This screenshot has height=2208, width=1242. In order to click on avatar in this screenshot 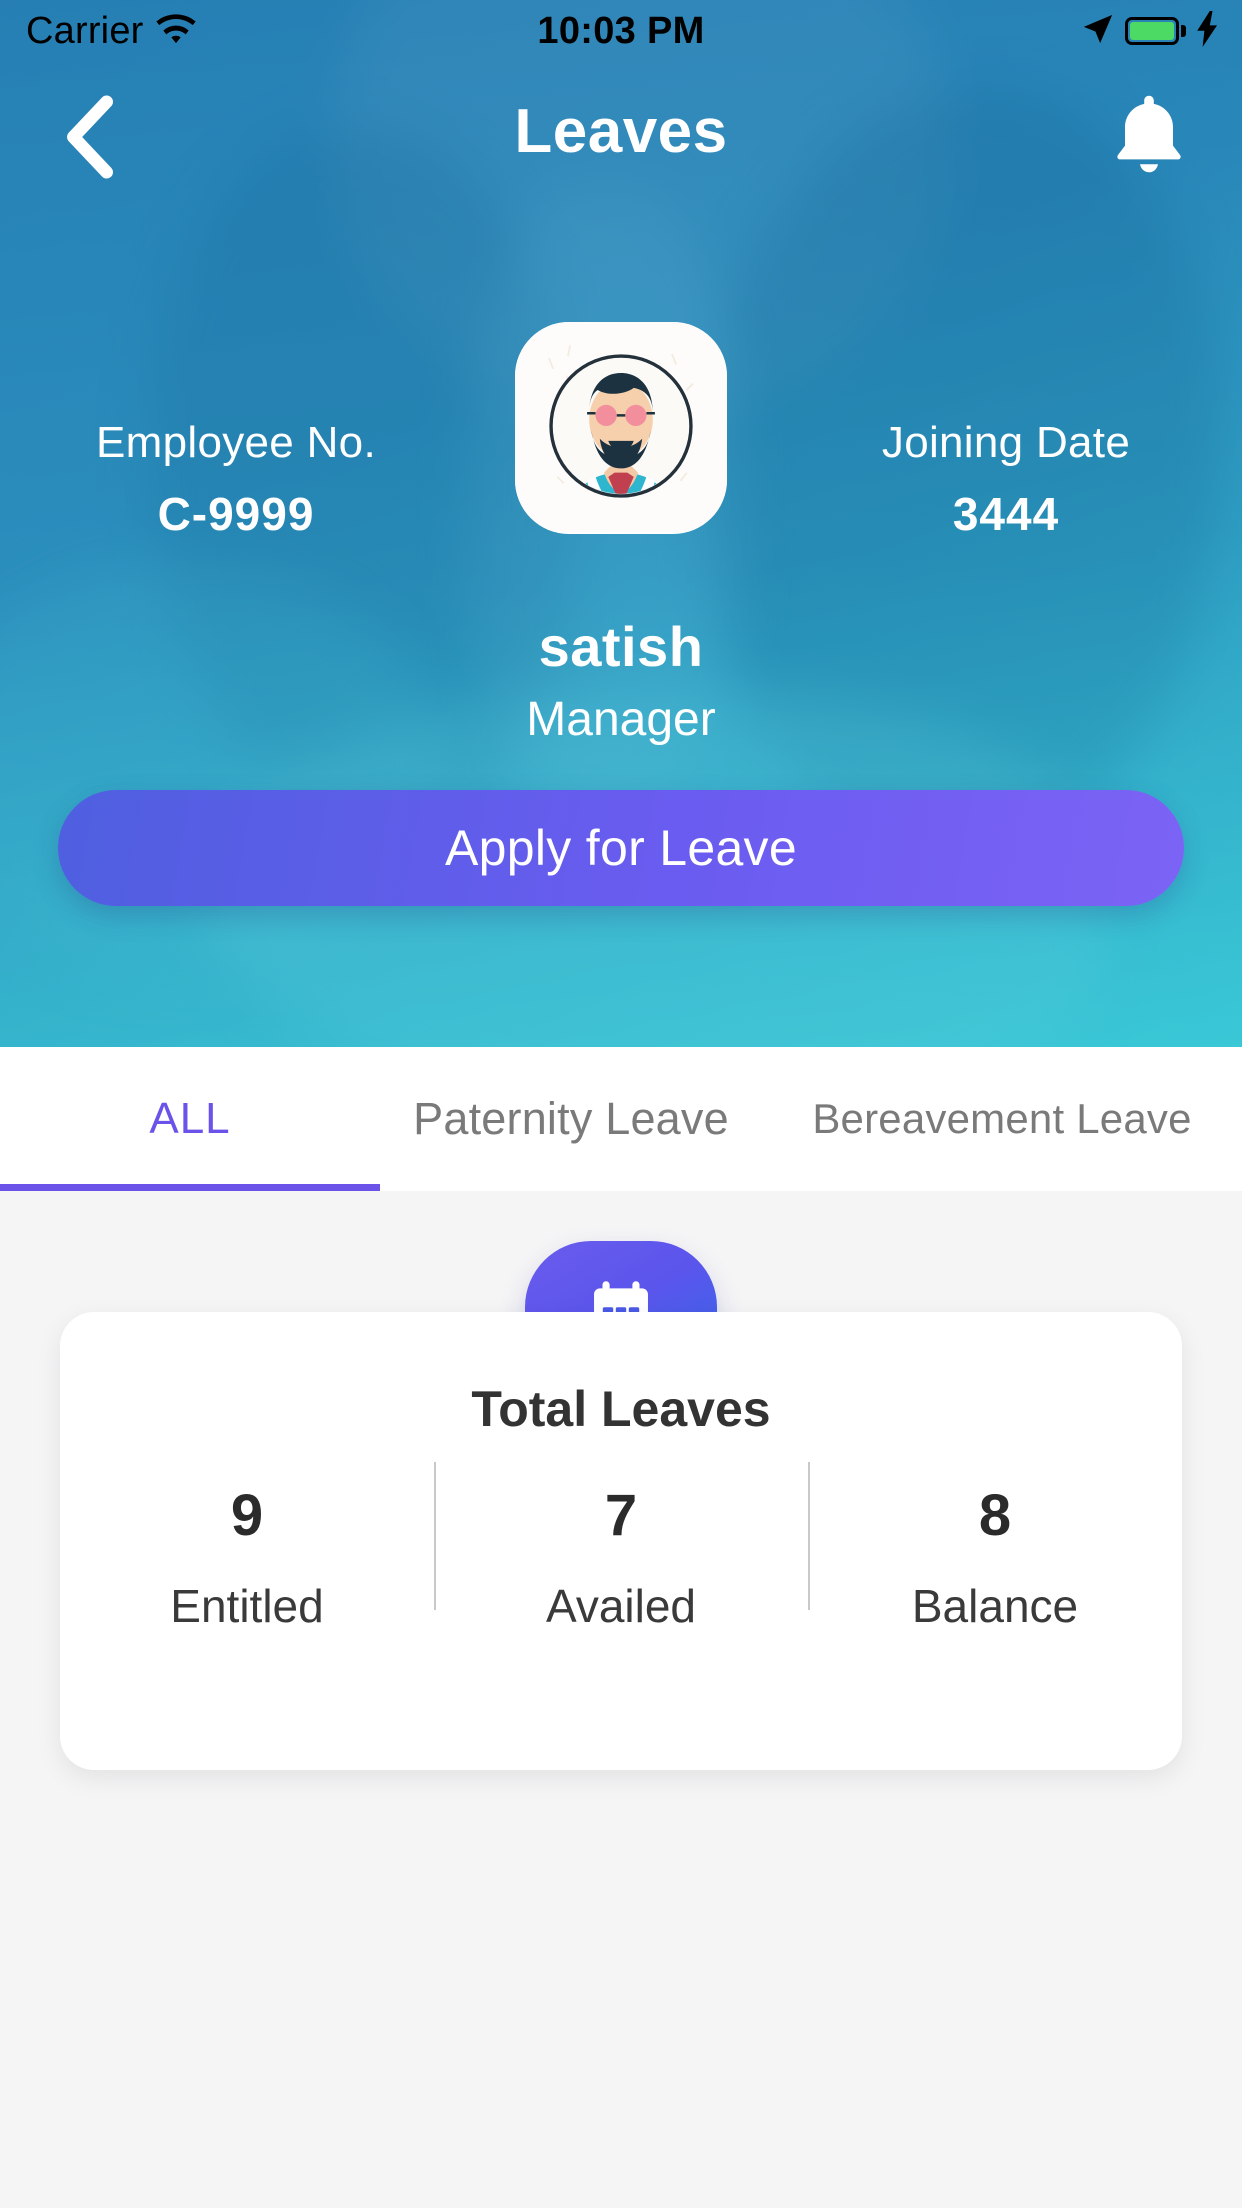, I will do `click(621, 428)`.